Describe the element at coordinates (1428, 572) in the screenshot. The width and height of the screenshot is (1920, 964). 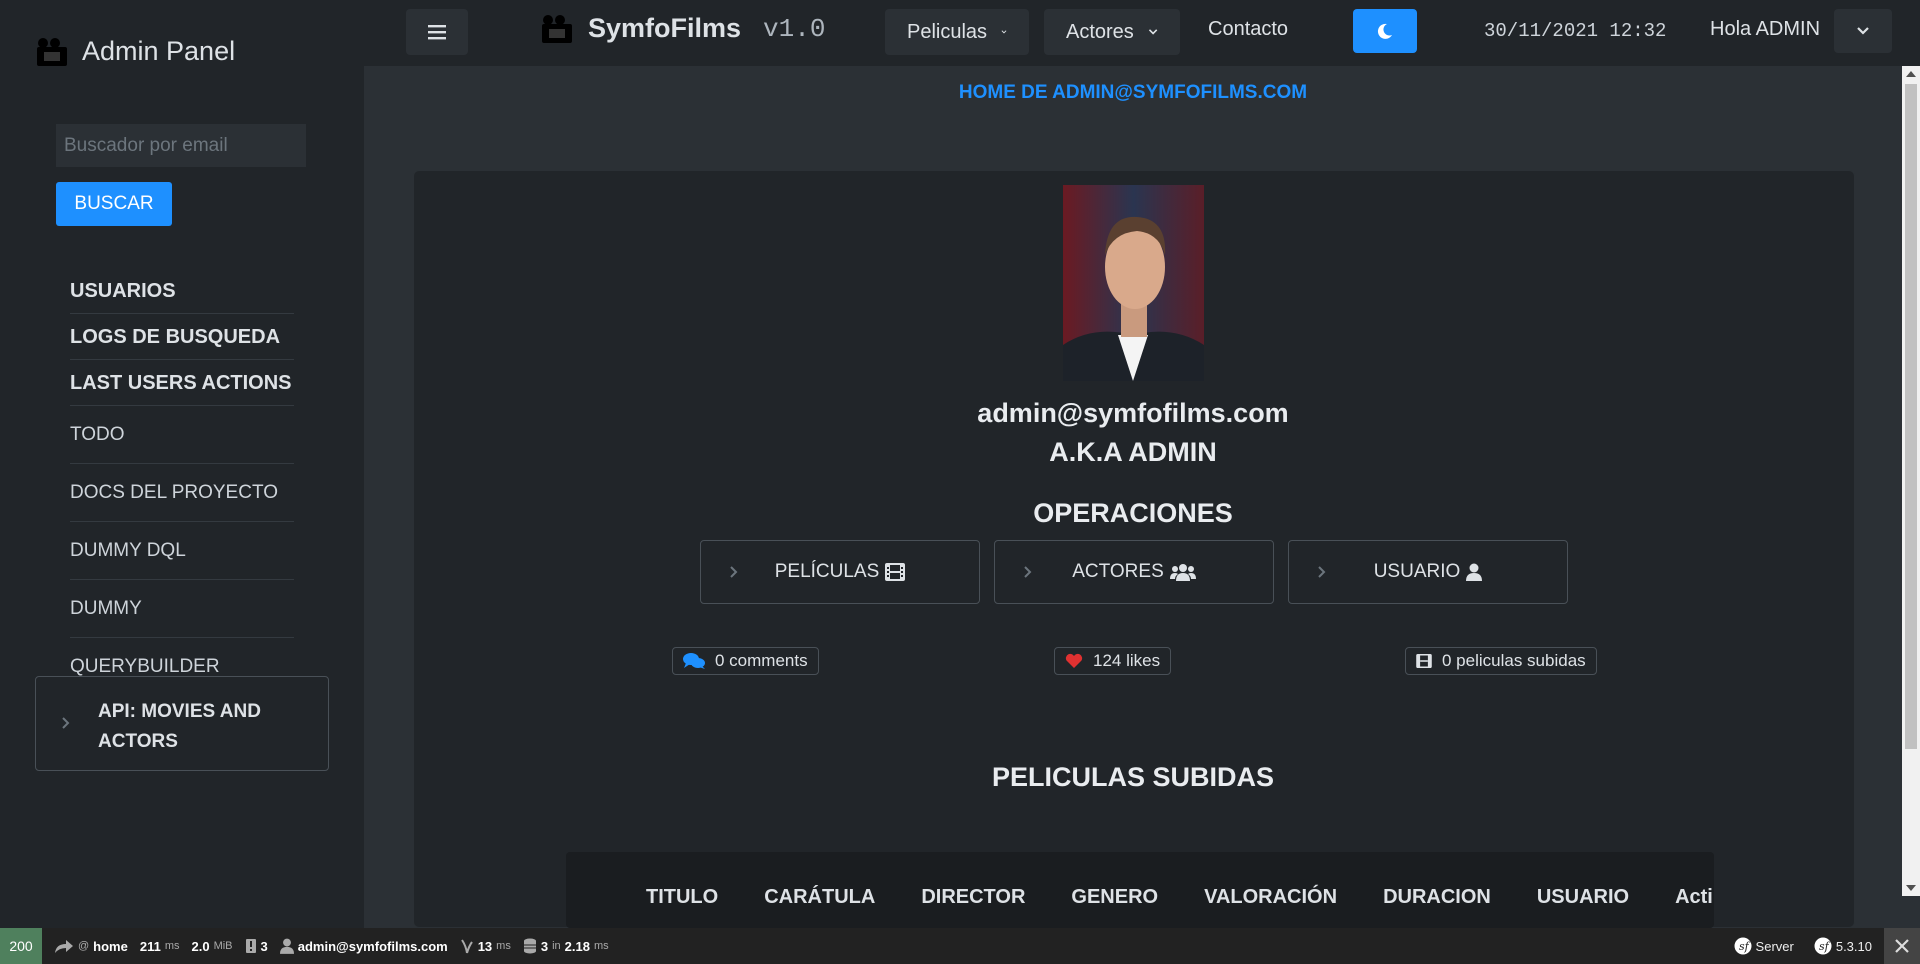
I see `operation-usuario-button: USUARIO` at that location.